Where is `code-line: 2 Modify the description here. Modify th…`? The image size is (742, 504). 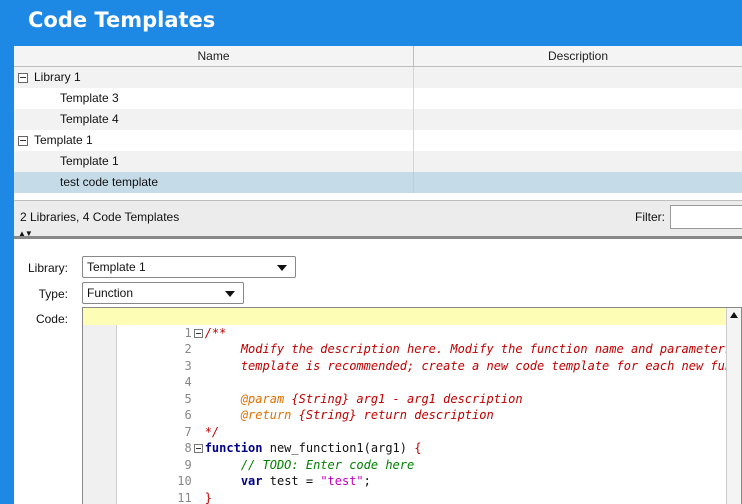
code-line: 2 Modify the description here. Modify th… is located at coordinates (412, 340).